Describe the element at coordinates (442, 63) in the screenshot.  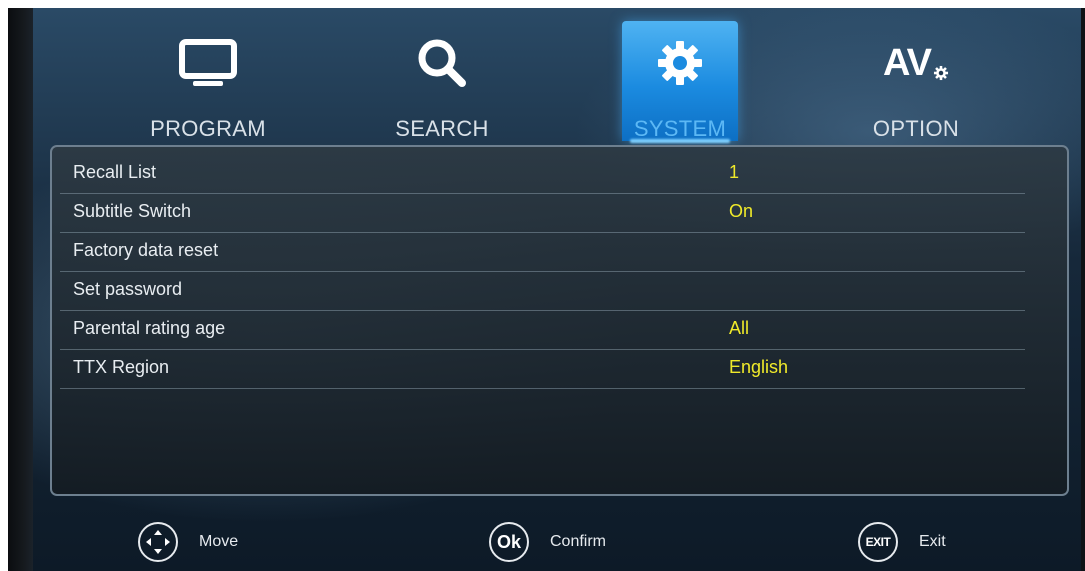
I see `search-icon` at that location.